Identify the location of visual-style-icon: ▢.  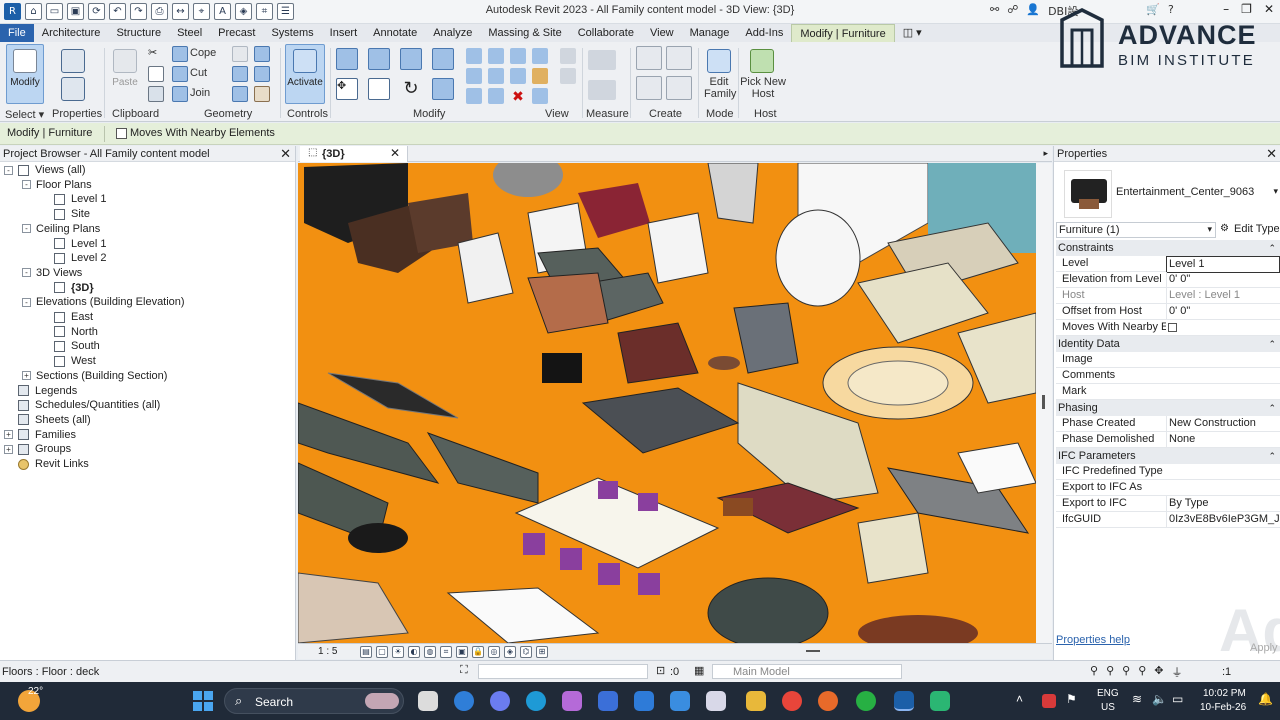
(382, 652).